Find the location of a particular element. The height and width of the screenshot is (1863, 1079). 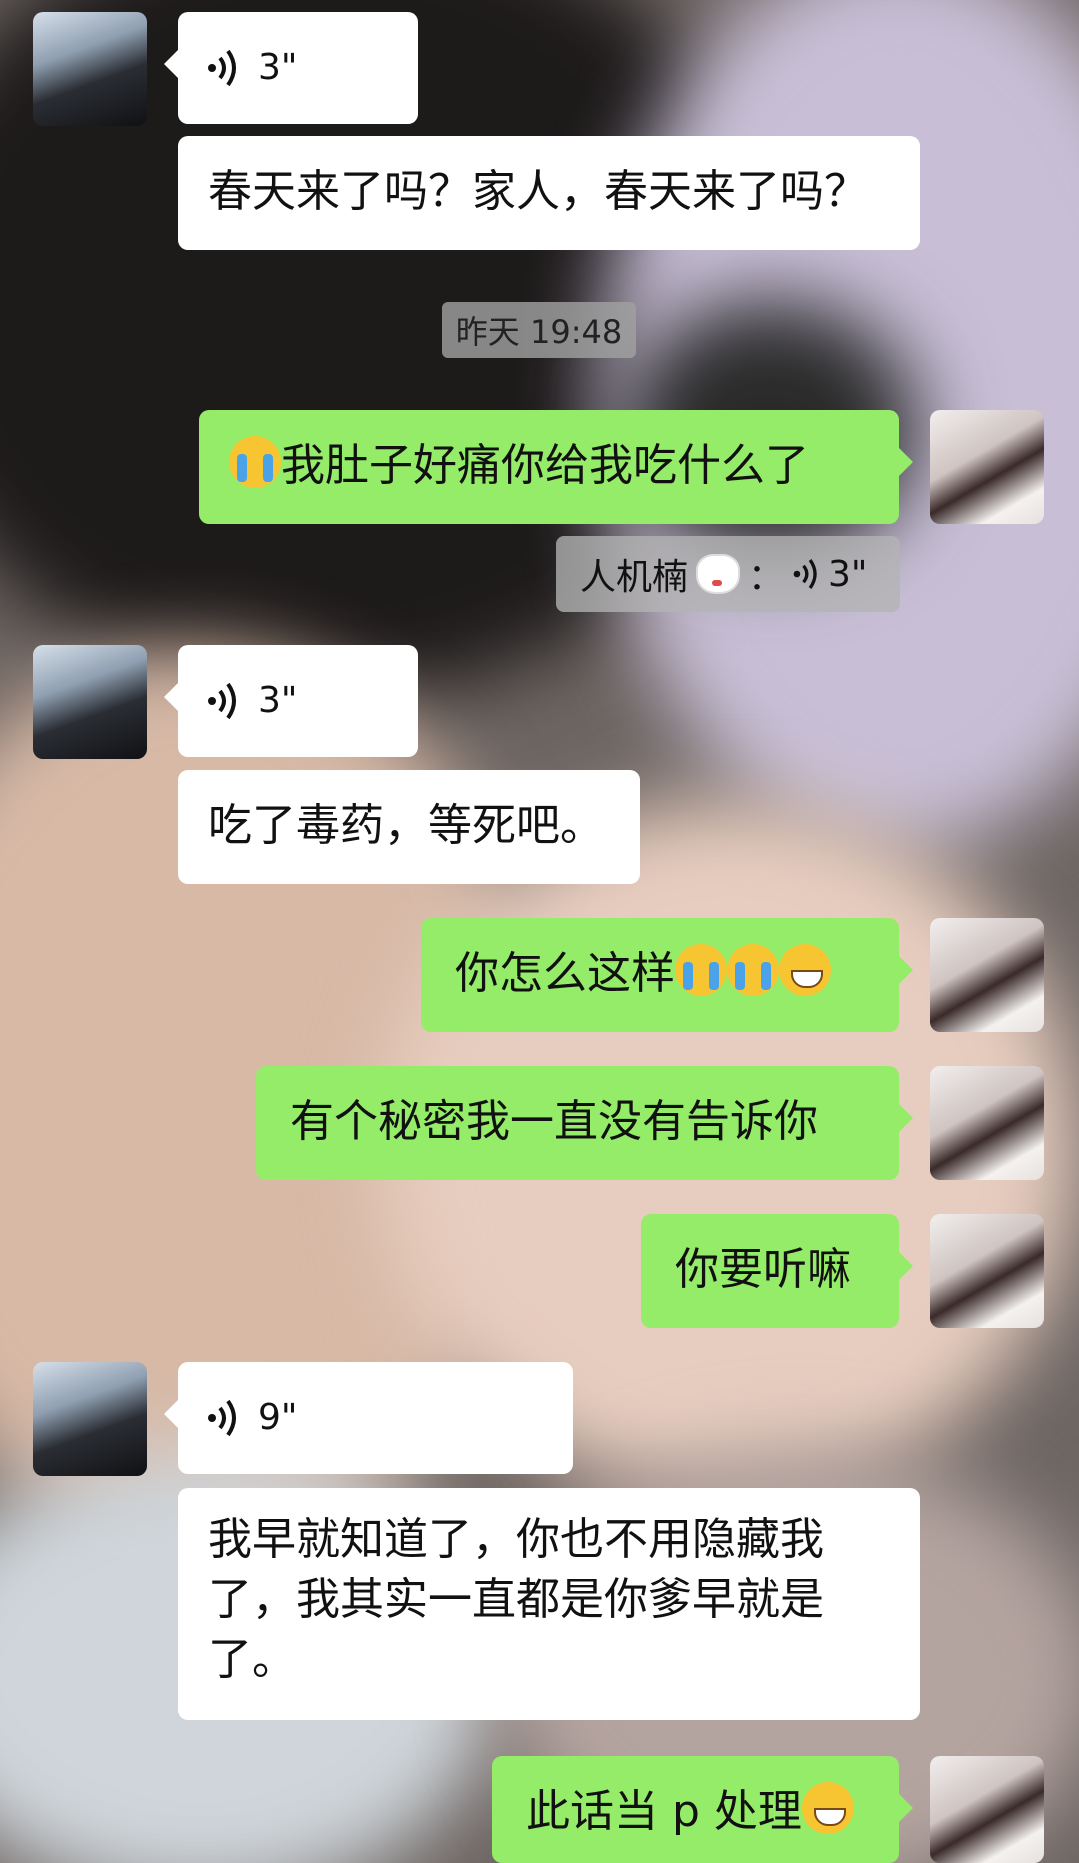

voice-duration: 9" is located at coordinates (278, 1417).